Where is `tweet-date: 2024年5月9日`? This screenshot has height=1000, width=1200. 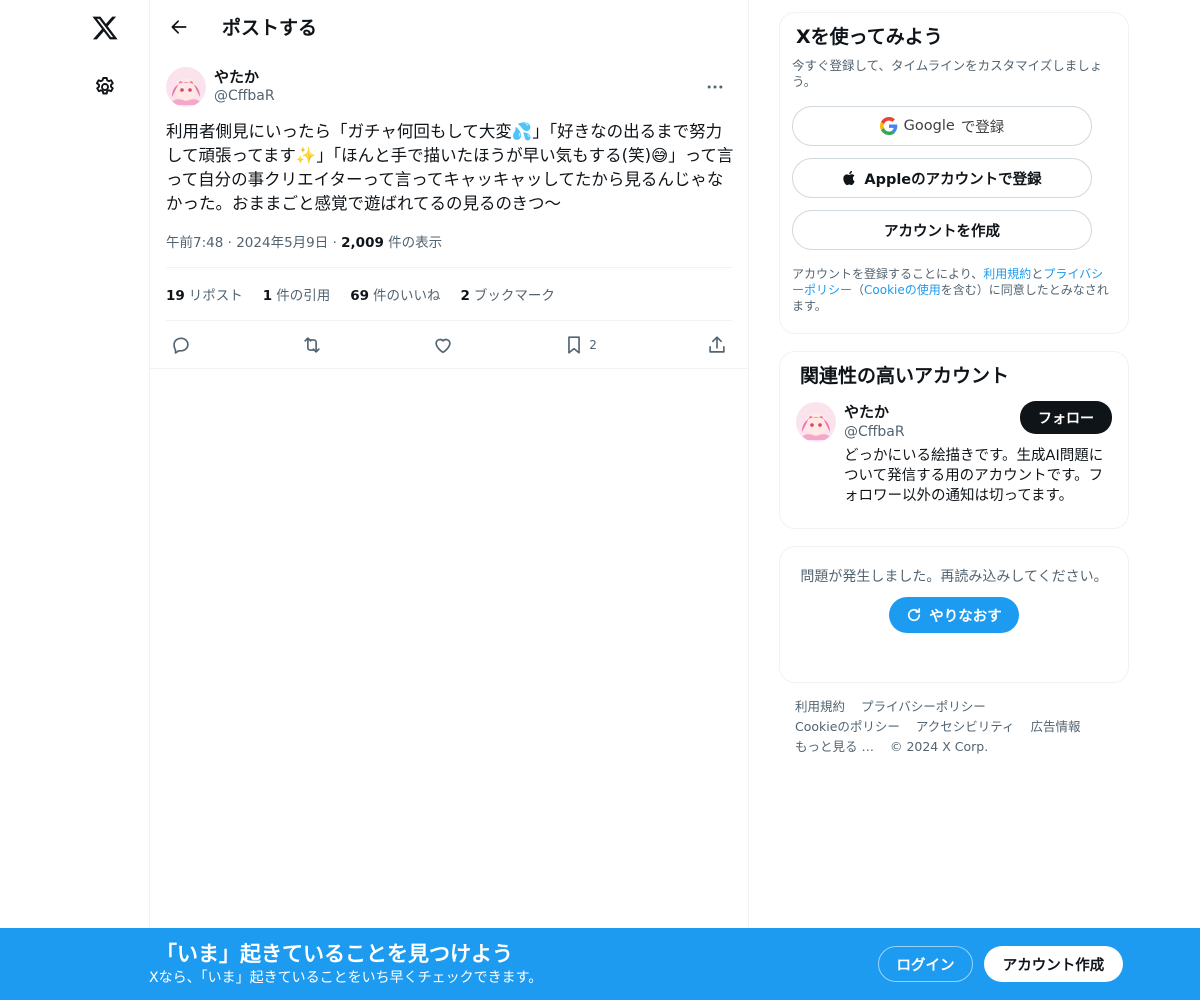 tweet-date: 2024年5月9日 is located at coordinates (282, 243).